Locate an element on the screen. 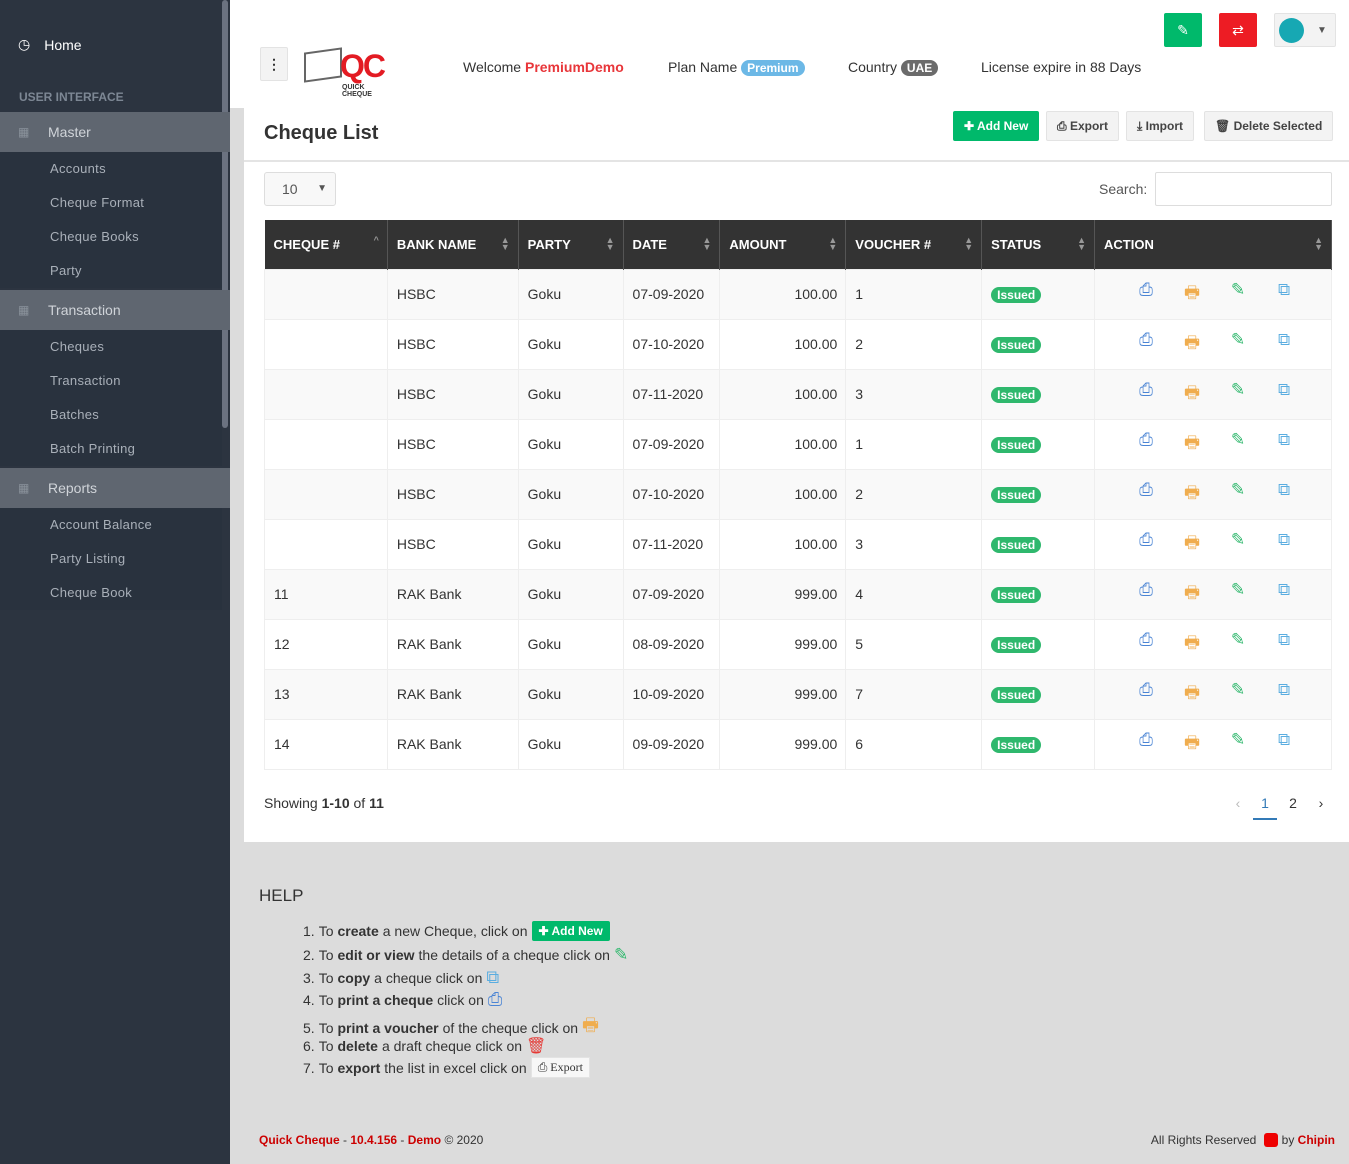 The width and height of the screenshot is (1349, 1164). sidebar-item: Party Listing is located at coordinates (111, 559).